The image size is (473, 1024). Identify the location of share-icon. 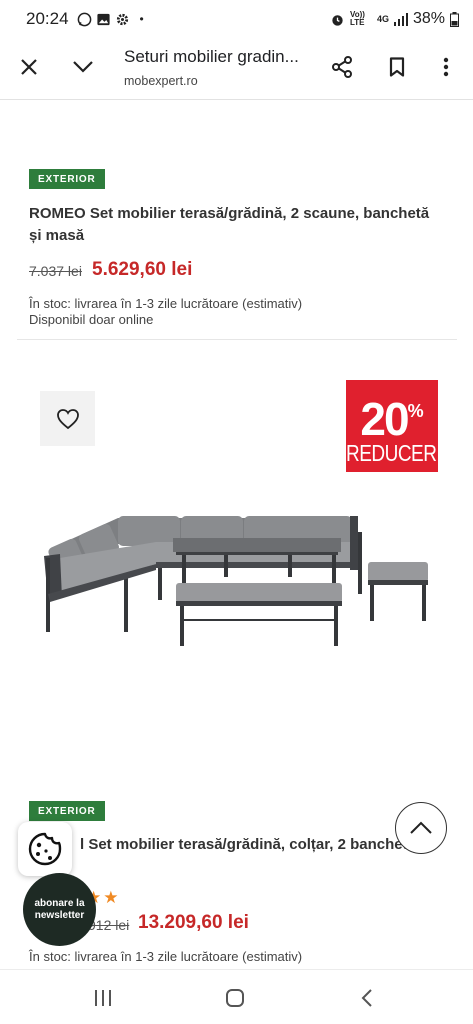
(342, 67).